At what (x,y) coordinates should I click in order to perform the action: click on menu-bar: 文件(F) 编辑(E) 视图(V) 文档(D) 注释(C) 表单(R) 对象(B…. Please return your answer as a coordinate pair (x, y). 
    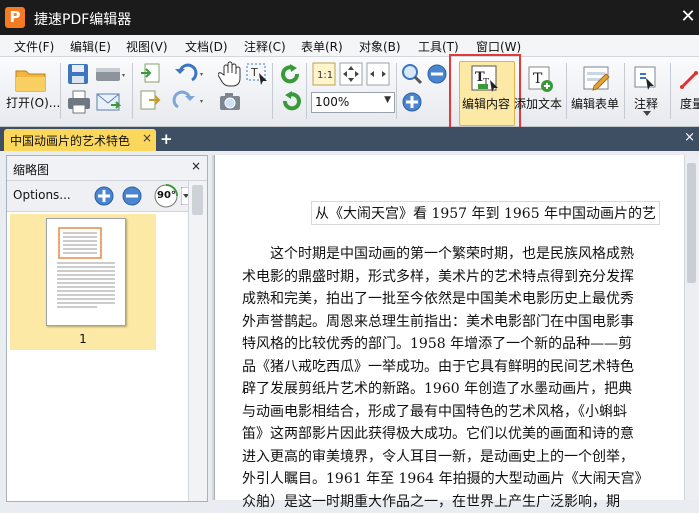
    Looking at the image, I should click on (349, 46).